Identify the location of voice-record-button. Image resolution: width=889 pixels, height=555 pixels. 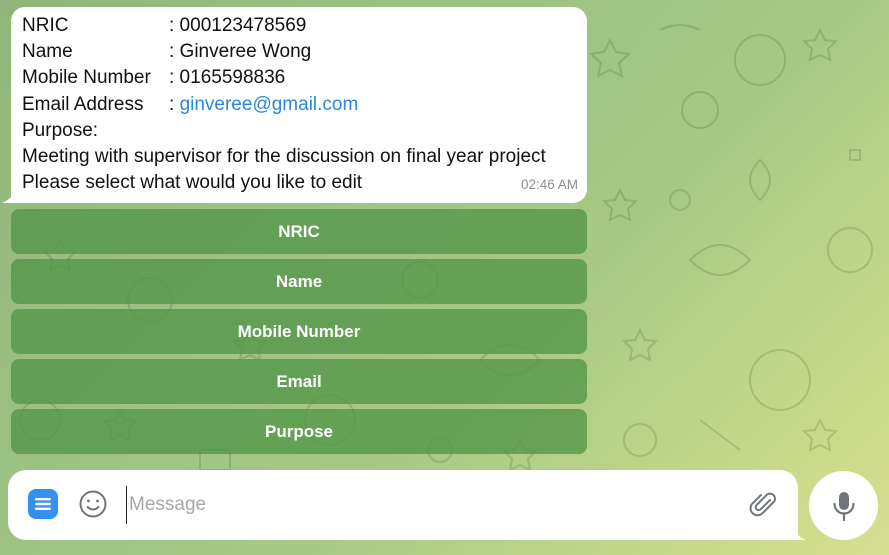
(843, 505).